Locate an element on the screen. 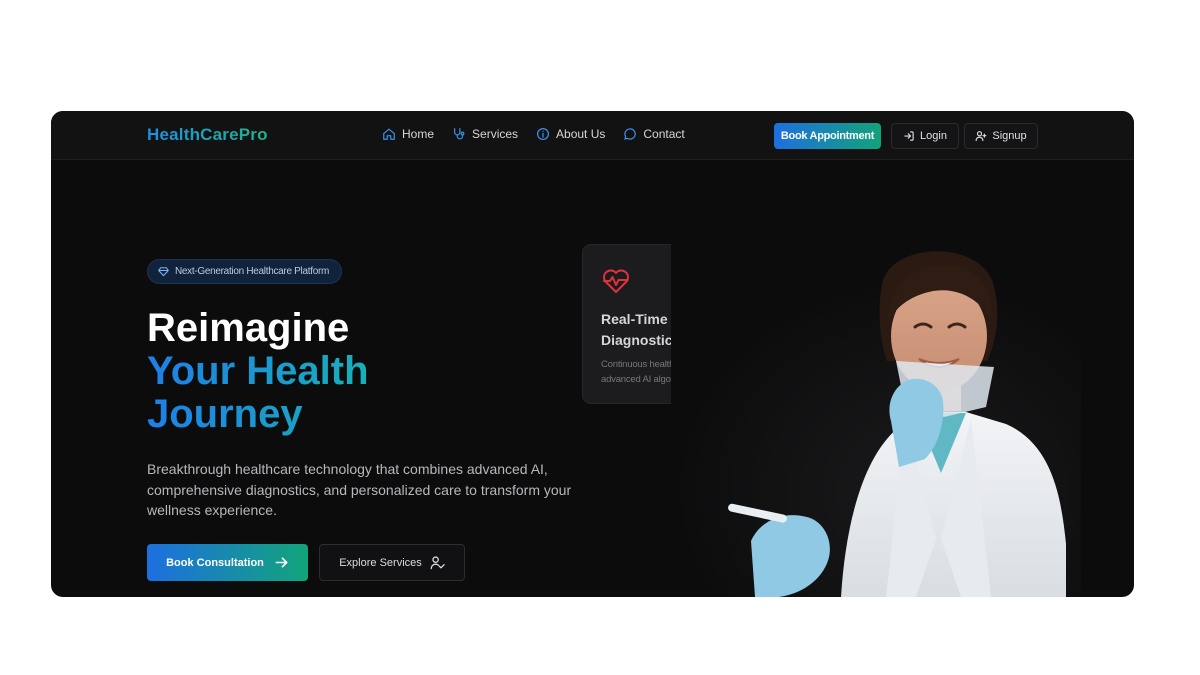 The width and height of the screenshot is (1200, 675). book-consultation-button: Book Consultation is located at coordinates (227, 562).